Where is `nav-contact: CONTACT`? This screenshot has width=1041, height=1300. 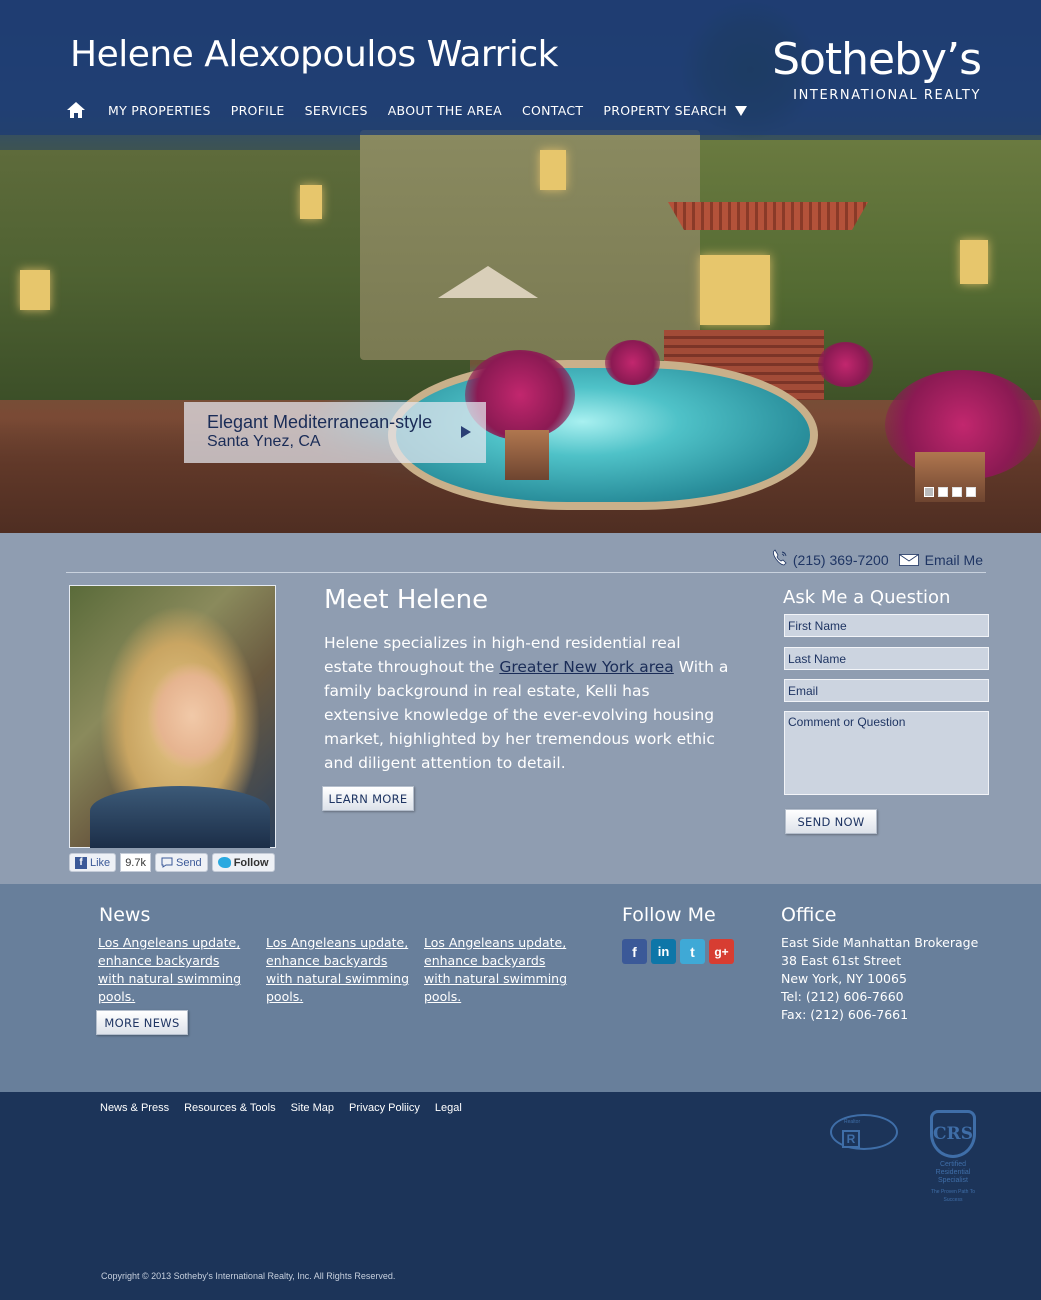 nav-contact: CONTACT is located at coordinates (552, 110).